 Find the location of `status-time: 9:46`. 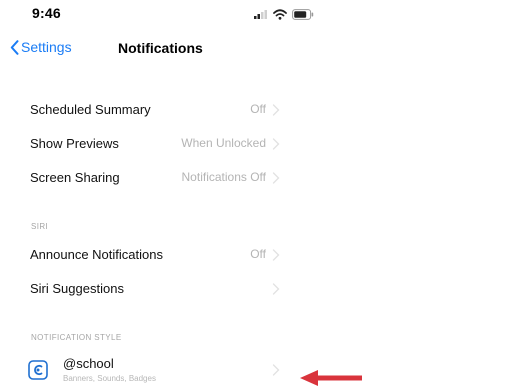

status-time: 9:46 is located at coordinates (46, 13).